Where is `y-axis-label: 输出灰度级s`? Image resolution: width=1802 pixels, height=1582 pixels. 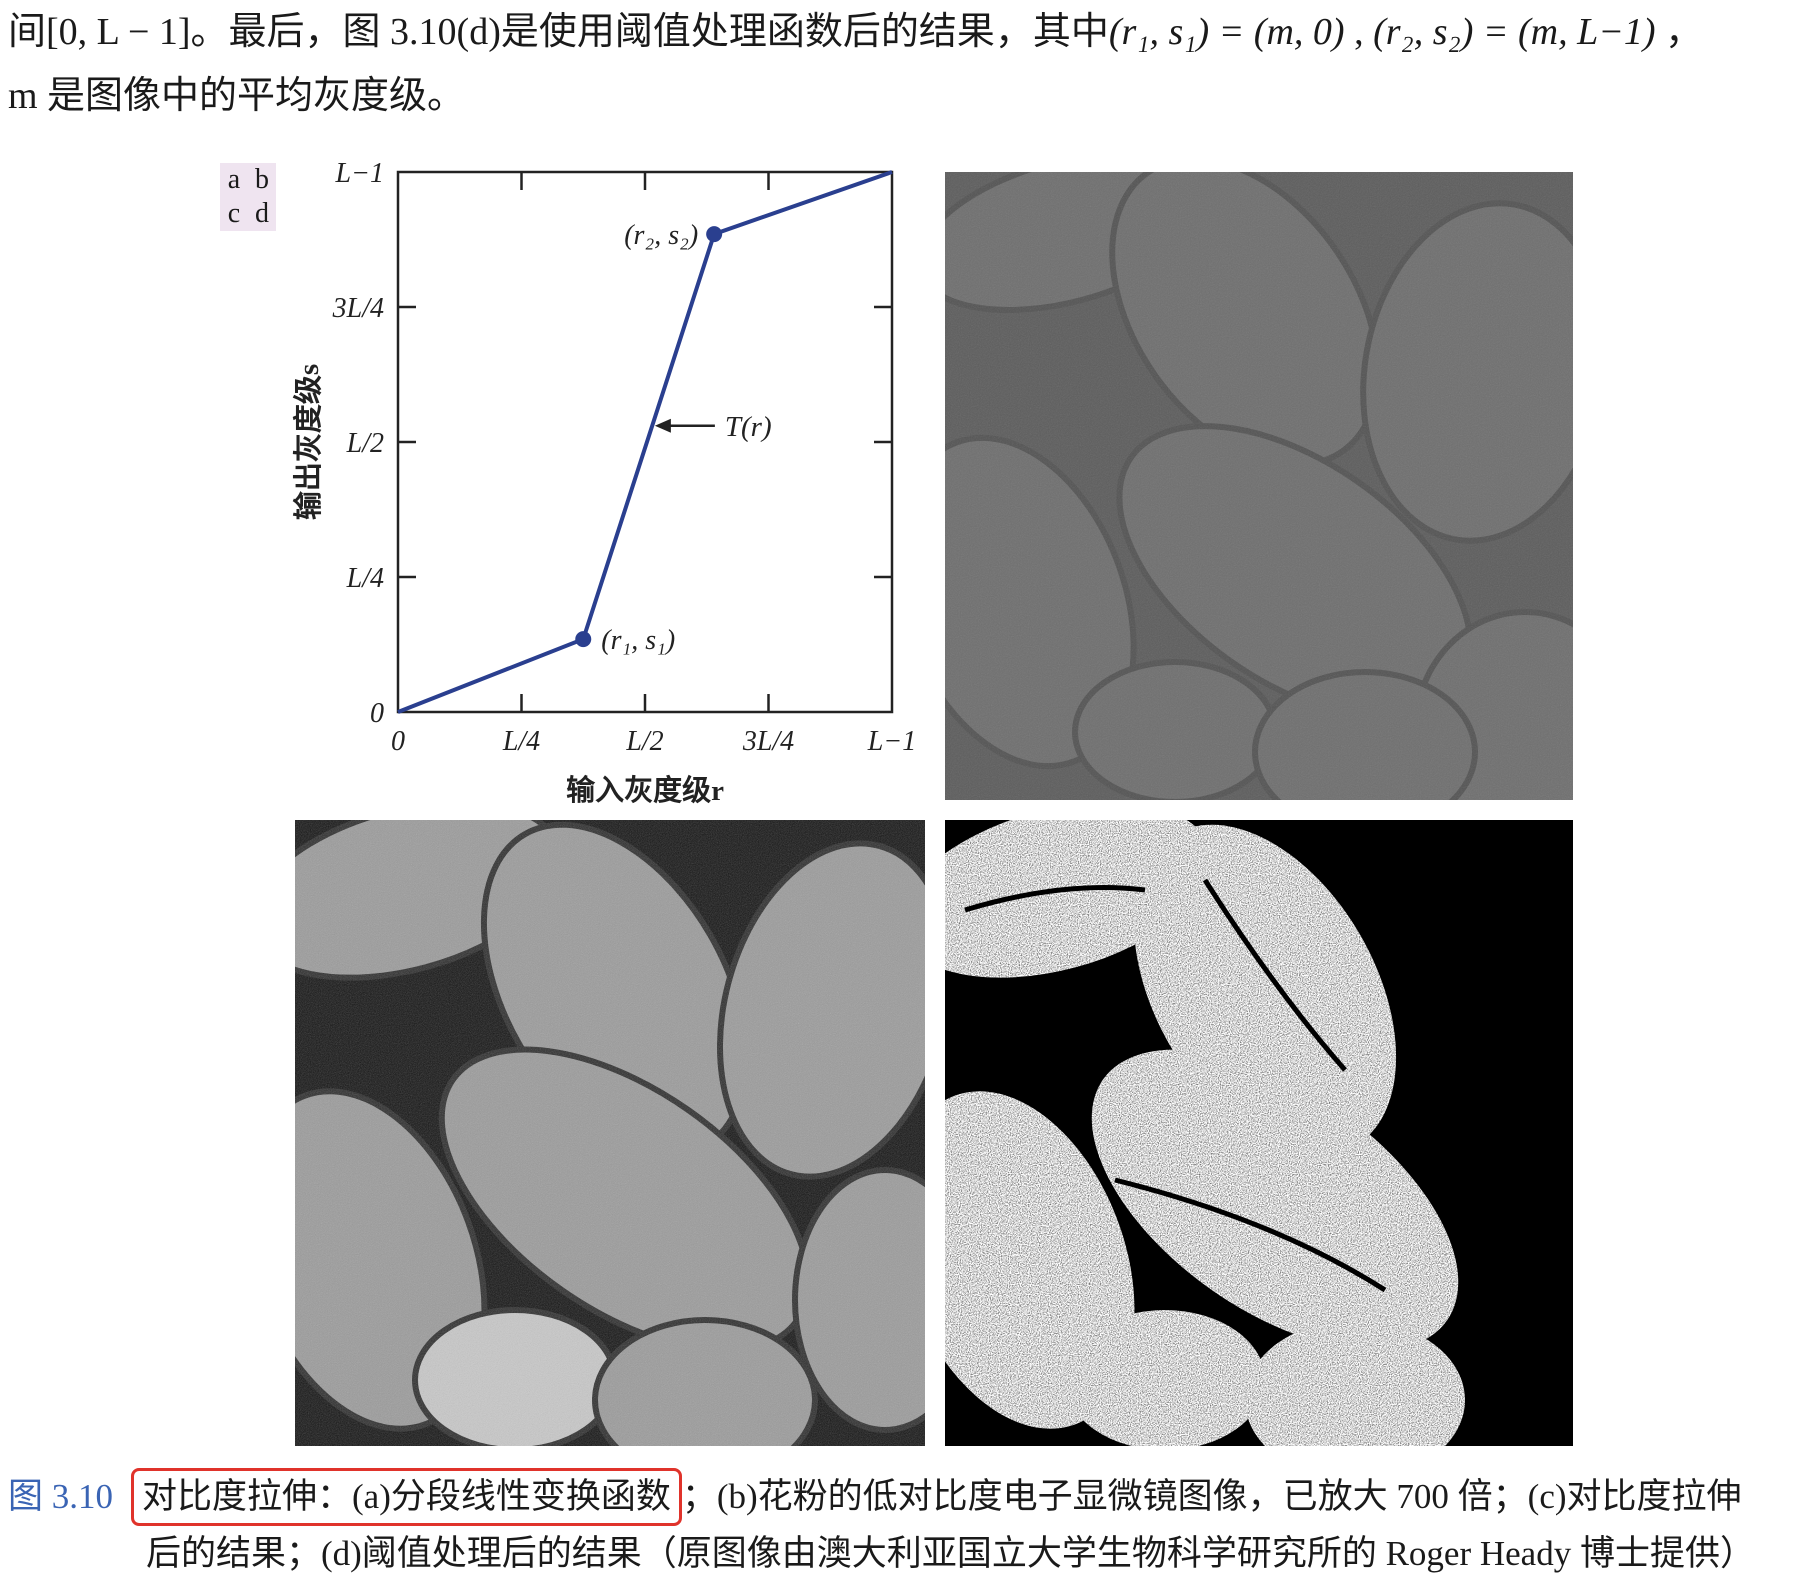 y-axis-label: 输出灰度级s is located at coordinates (308, 442).